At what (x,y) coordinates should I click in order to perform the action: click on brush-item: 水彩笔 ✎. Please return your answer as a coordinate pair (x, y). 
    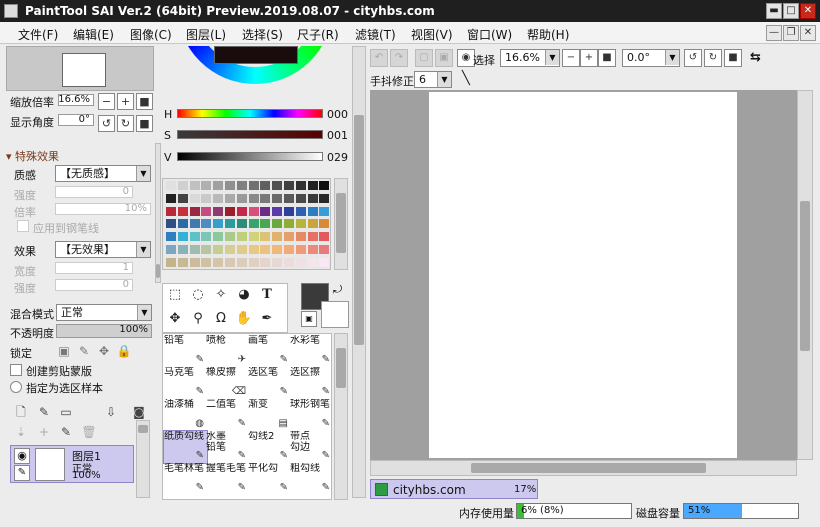
    Looking at the image, I should click on (310, 351).